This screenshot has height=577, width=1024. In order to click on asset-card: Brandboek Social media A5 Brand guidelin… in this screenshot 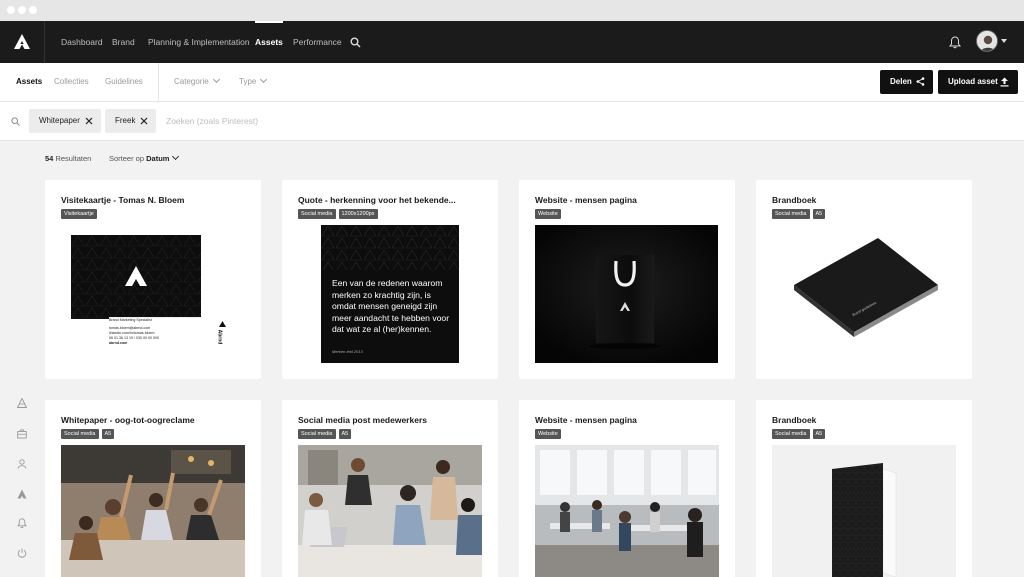, I will do `click(864, 279)`.